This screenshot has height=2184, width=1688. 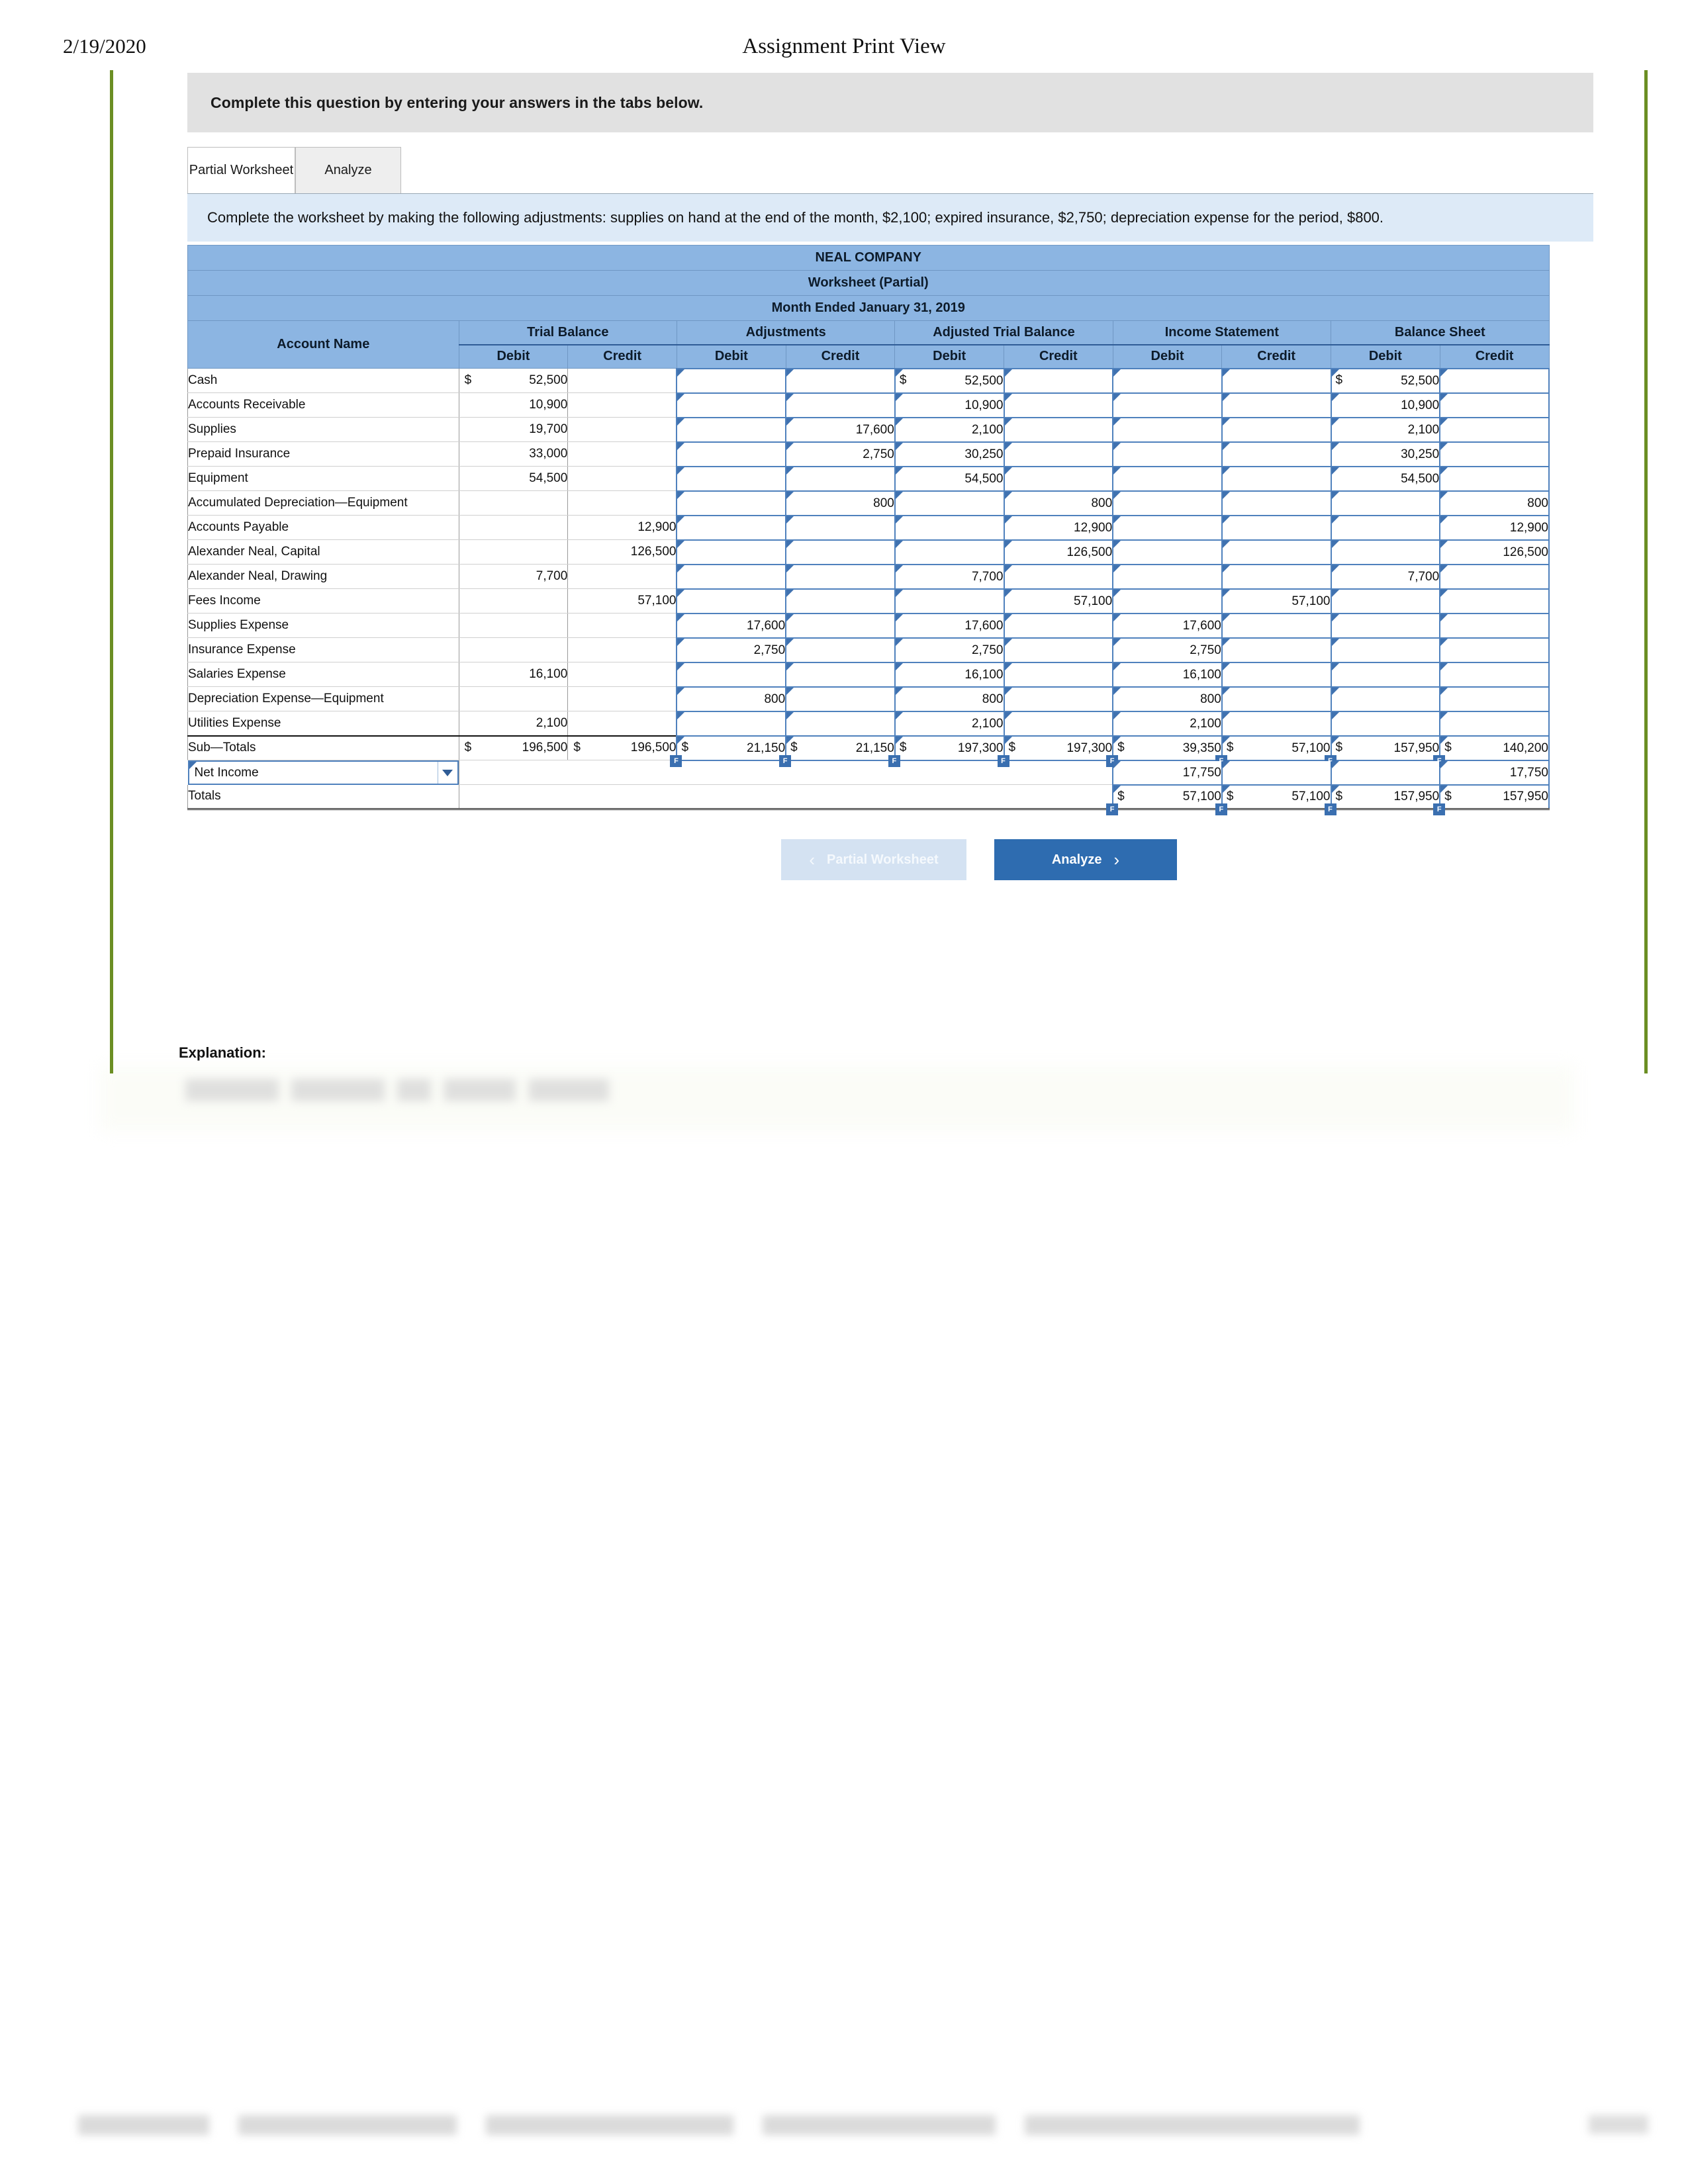 I want to click on totals-bs-credit-input: $157,950, so click(x=1492, y=800).